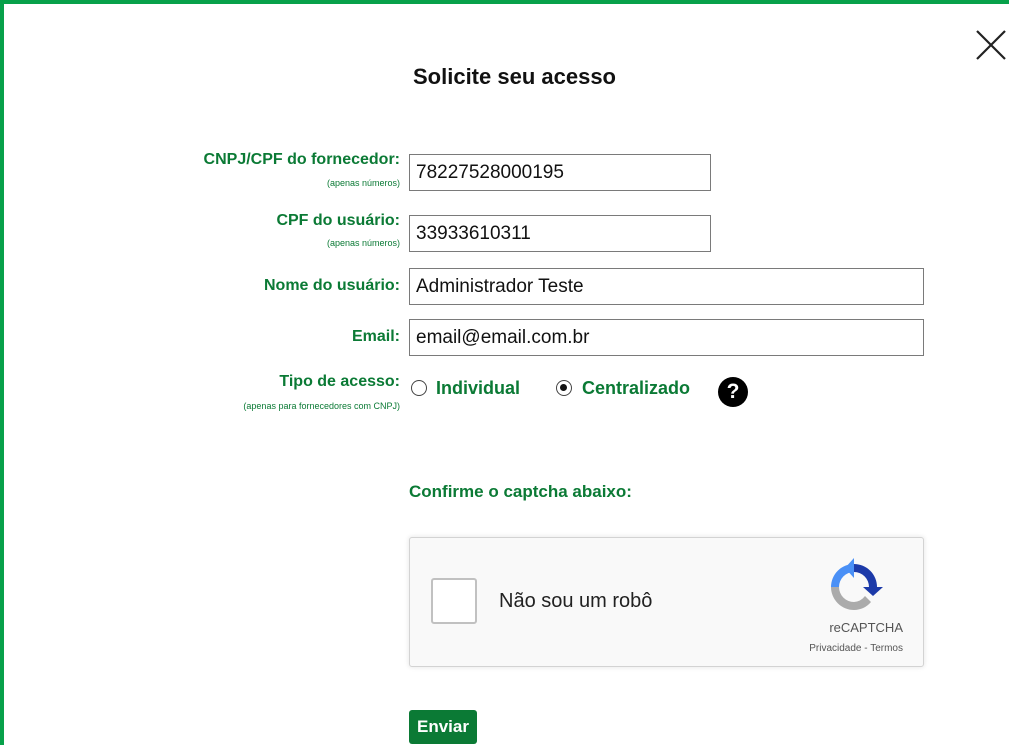  Describe the element at coordinates (733, 392) in the screenshot. I see `question-icon: ?` at that location.